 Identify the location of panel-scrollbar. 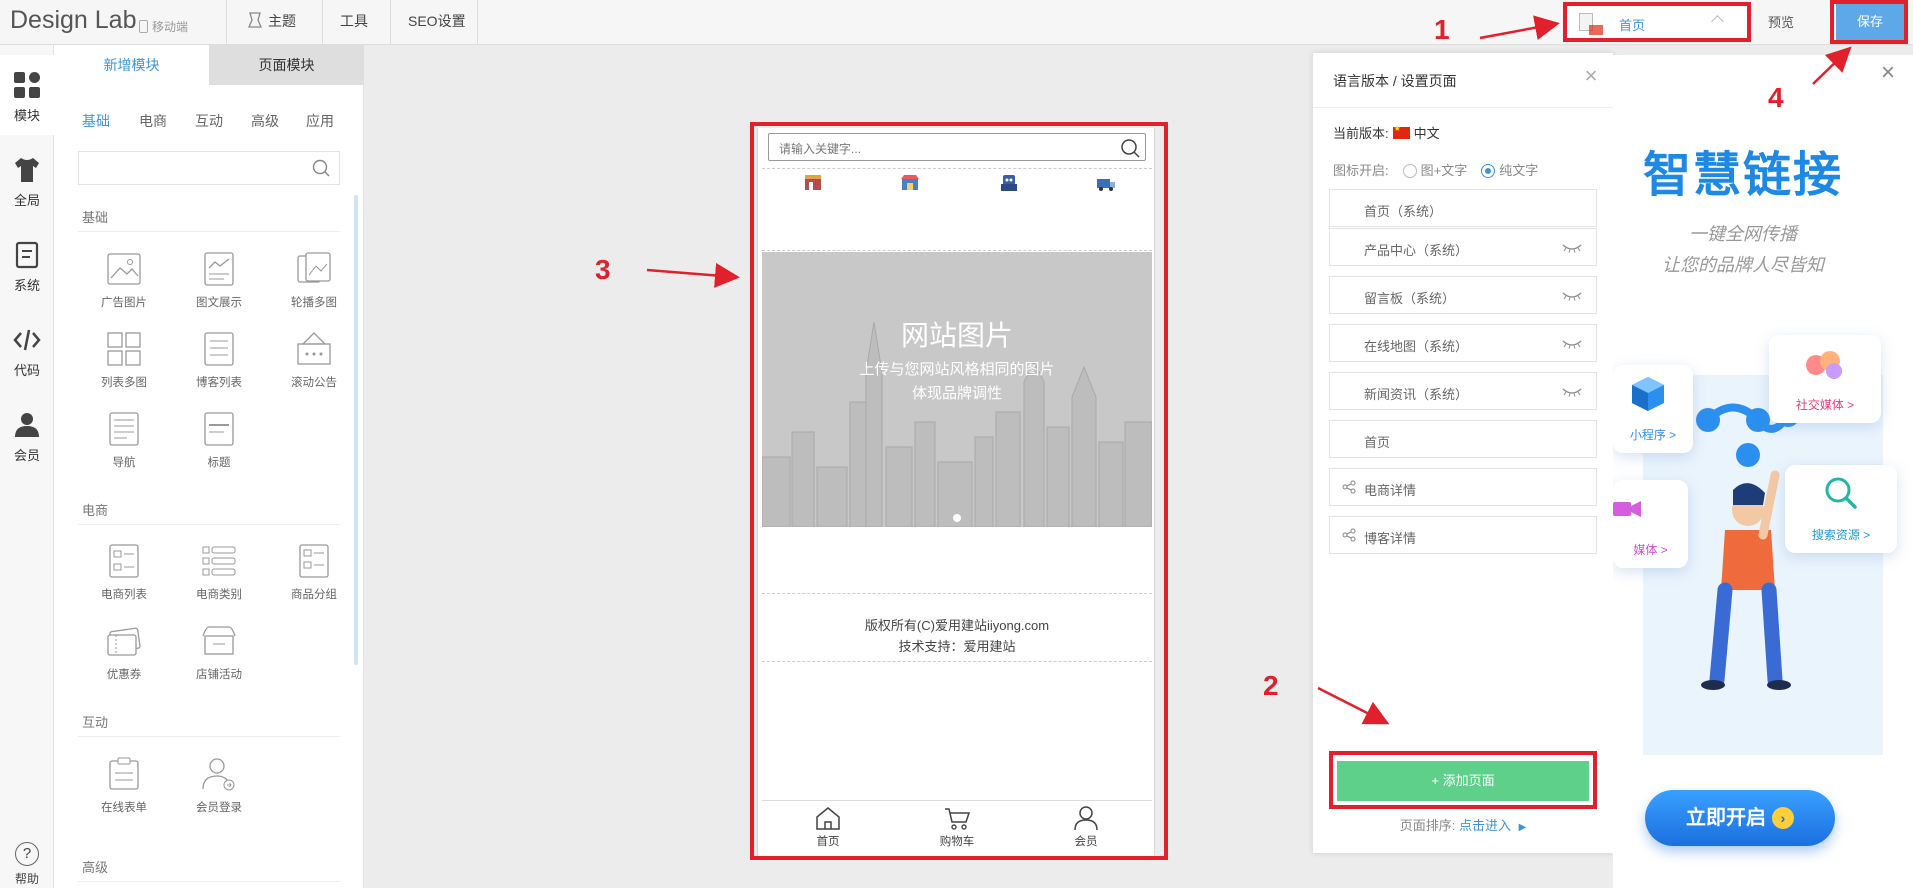
(356, 430).